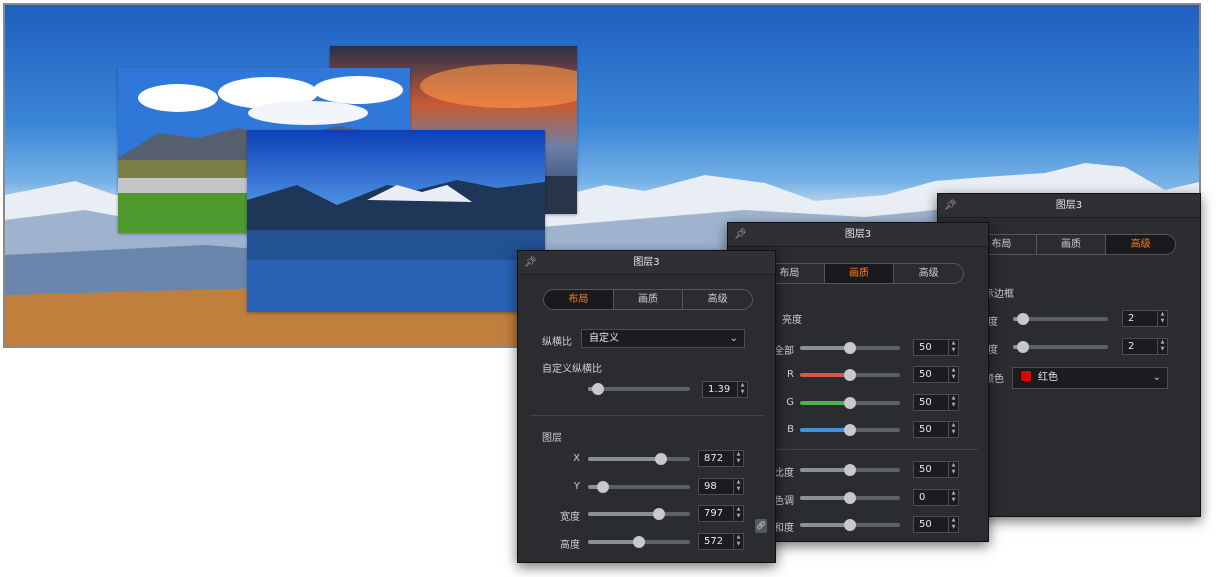  I want to click on blue-input: 50 ▲ ▼, so click(936, 429).